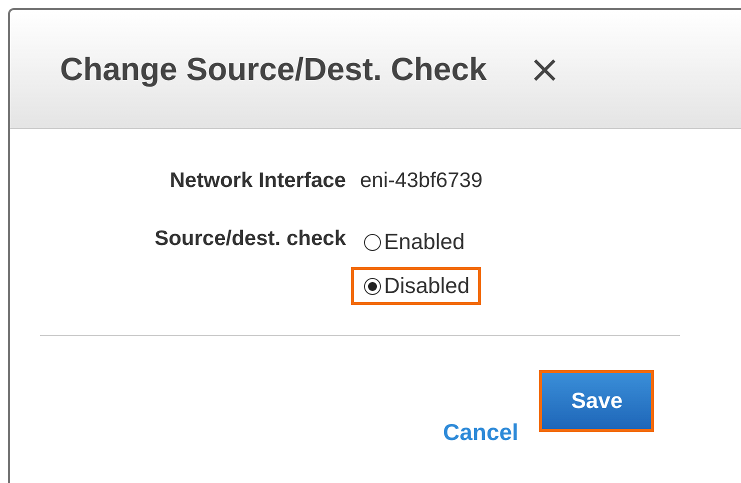 The height and width of the screenshot is (483, 741). Describe the element at coordinates (481, 432) in the screenshot. I see `cancel-link: Cancel` at that location.